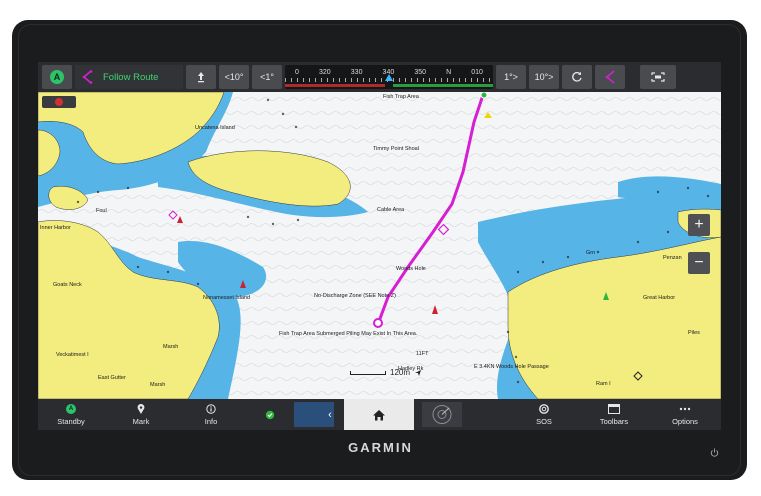  What do you see at coordinates (603, 384) in the screenshot?
I see `map-label: Ram I` at bounding box center [603, 384].